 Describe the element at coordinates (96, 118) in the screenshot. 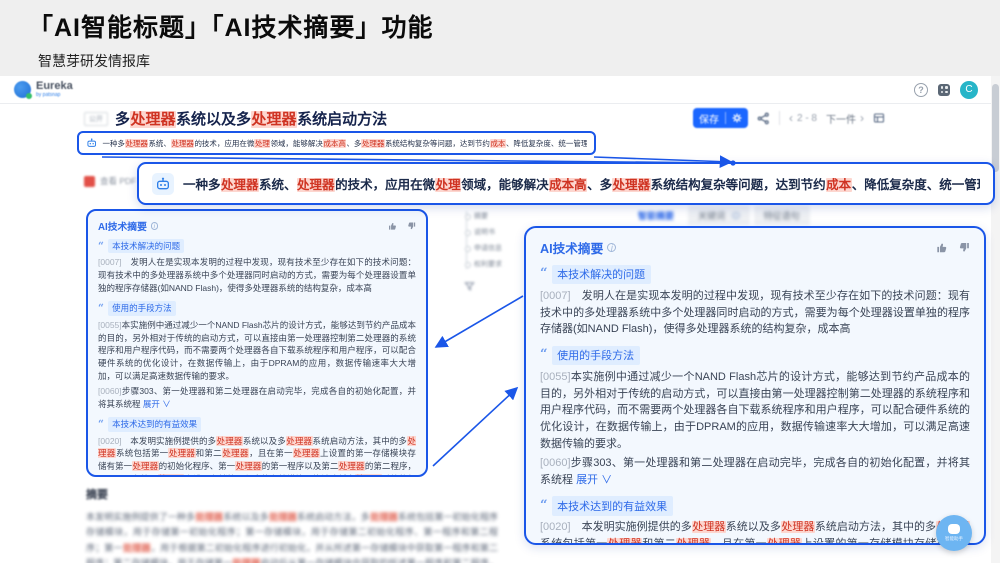

I see `patent-status-tag: 公开` at that location.